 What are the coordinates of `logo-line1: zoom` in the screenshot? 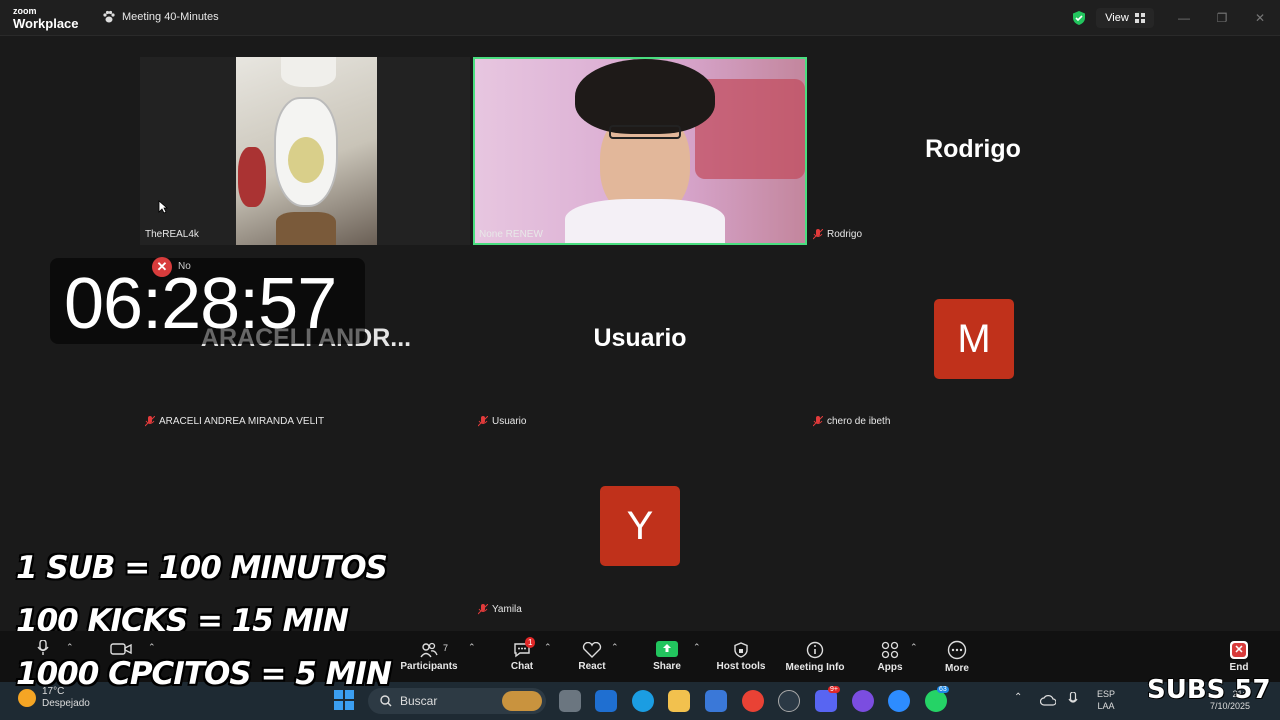 It's located at (25, 11).